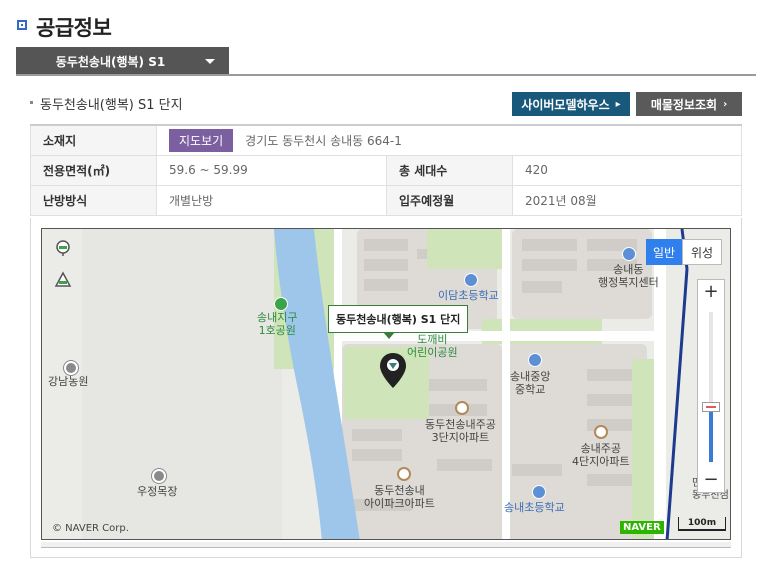 Image resolution: width=773 pixels, height=585 pixels. Describe the element at coordinates (530, 383) in the screenshot. I see `middle-school-label: 송내중앙 중학교` at that location.